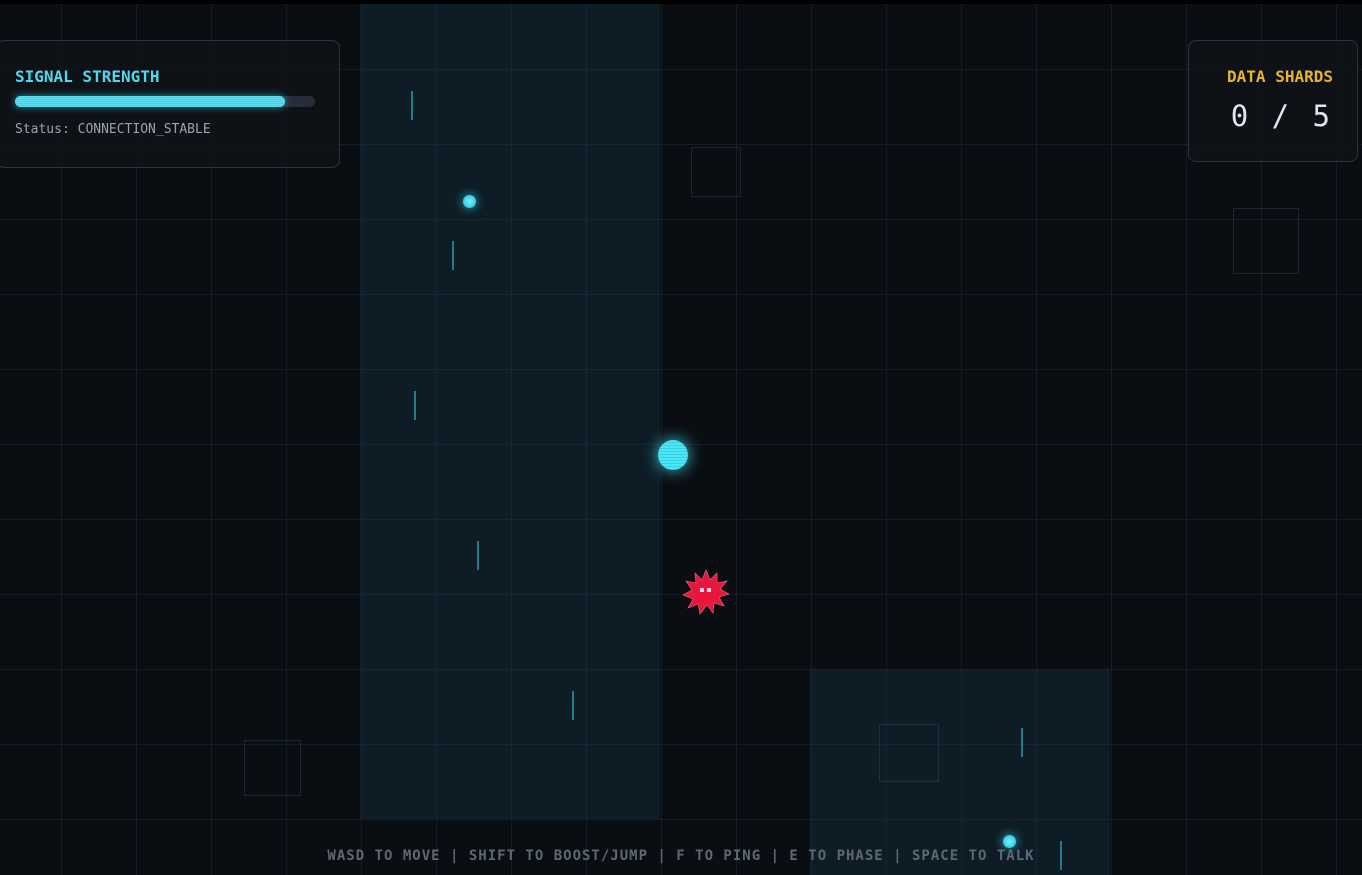 This screenshot has height=875, width=1362. I want to click on virus-enemy, so click(706, 592).